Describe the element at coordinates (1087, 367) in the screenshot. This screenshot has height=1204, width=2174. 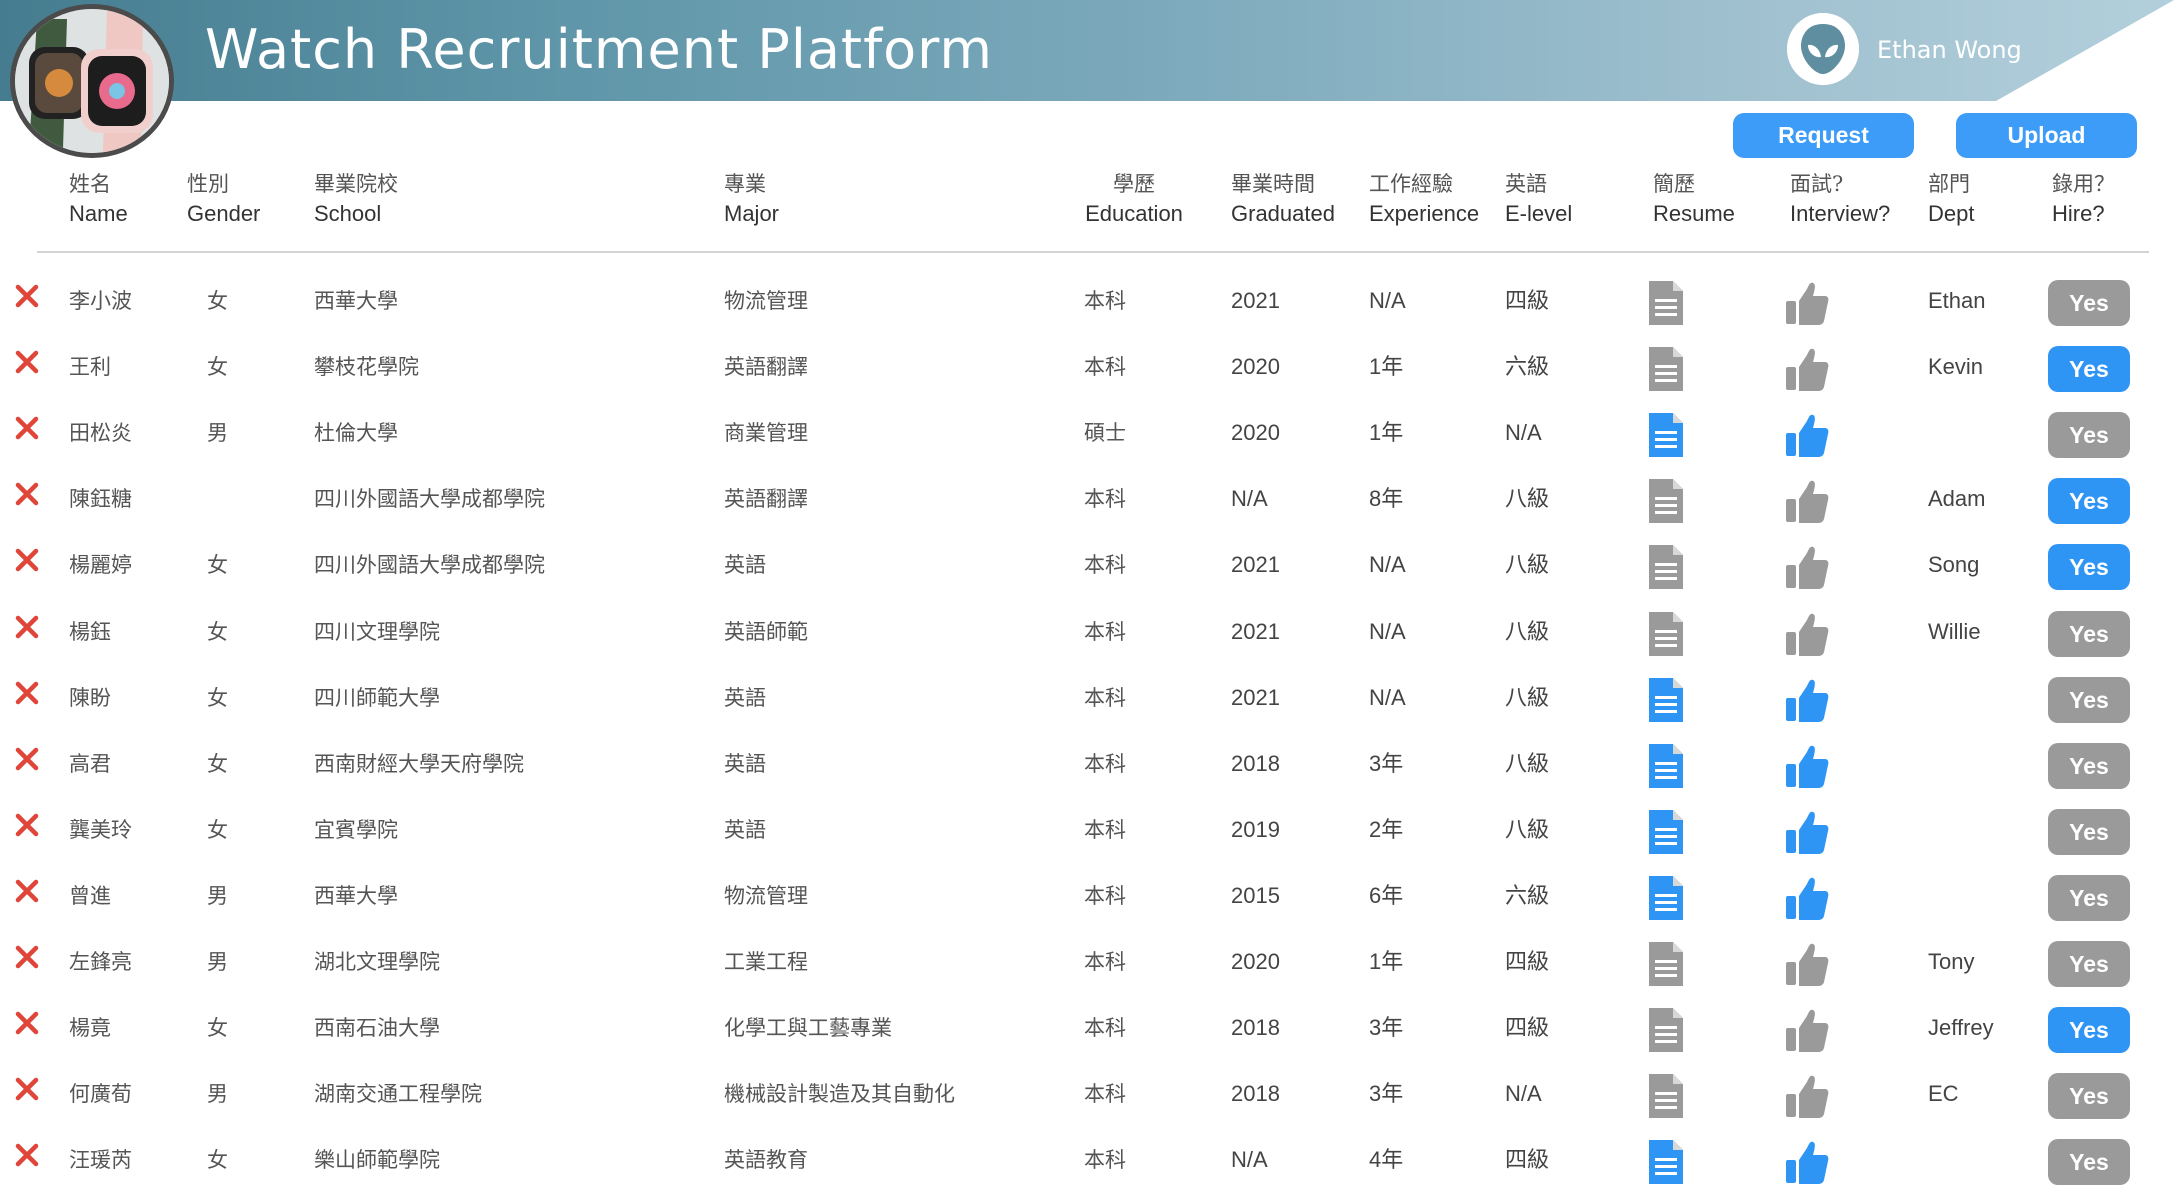
I see `table-row: 王利 女 攀枝花學院 英語翻譯 本科 2020 1年 六級 Kevin Yes` at that location.